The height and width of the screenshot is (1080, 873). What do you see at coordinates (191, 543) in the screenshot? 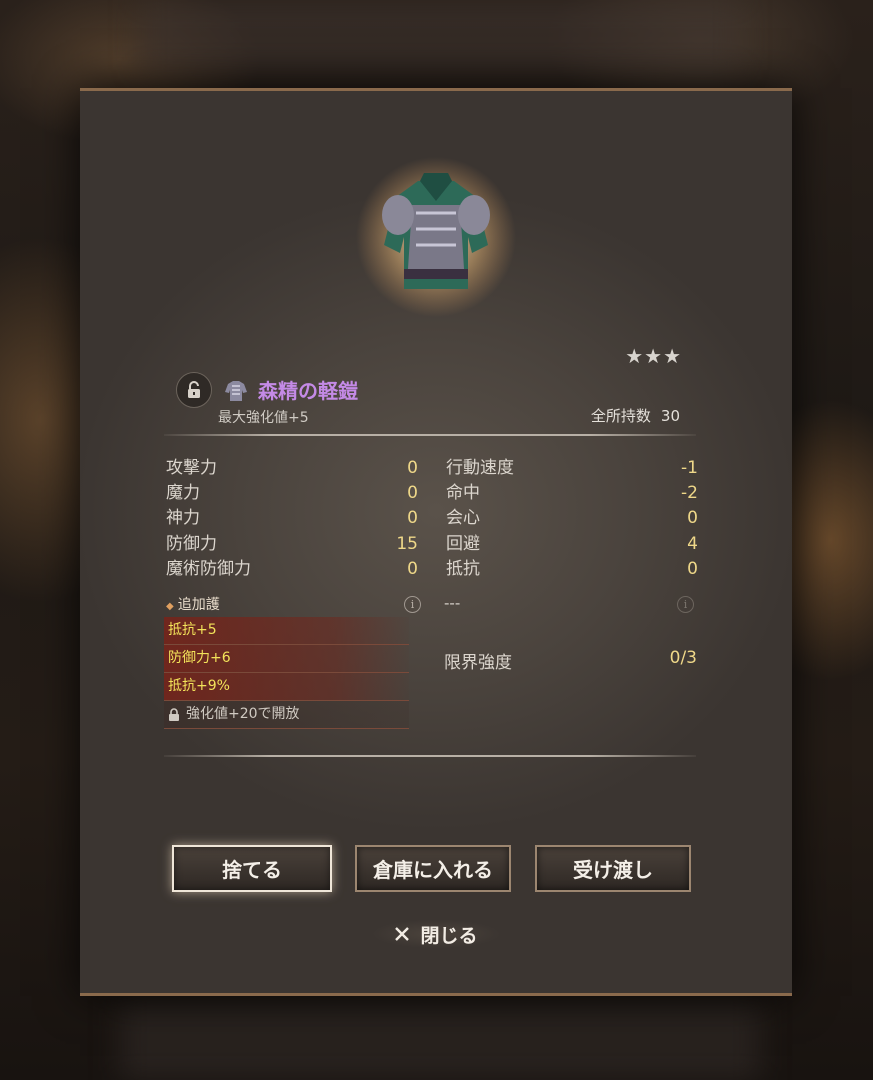
I see `stat-label: 防御力` at bounding box center [191, 543].